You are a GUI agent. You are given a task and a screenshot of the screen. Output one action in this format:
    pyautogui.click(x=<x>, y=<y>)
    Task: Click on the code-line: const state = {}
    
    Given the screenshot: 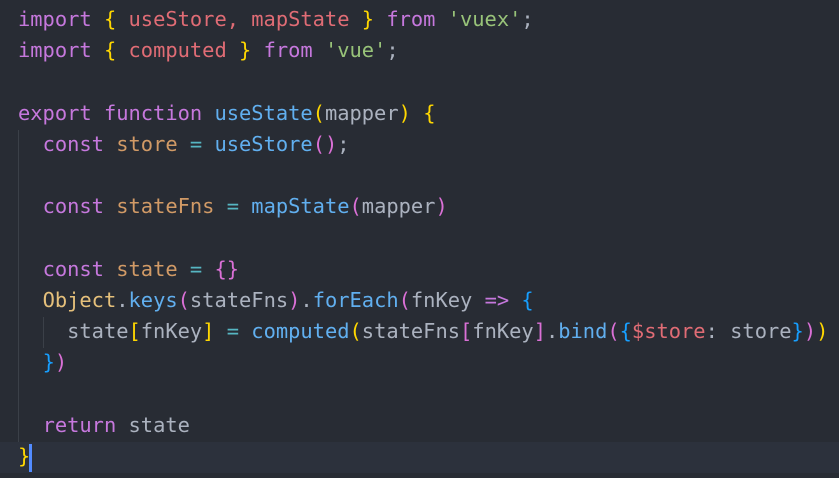 What is the action you would take?
    pyautogui.click(x=128, y=269)
    